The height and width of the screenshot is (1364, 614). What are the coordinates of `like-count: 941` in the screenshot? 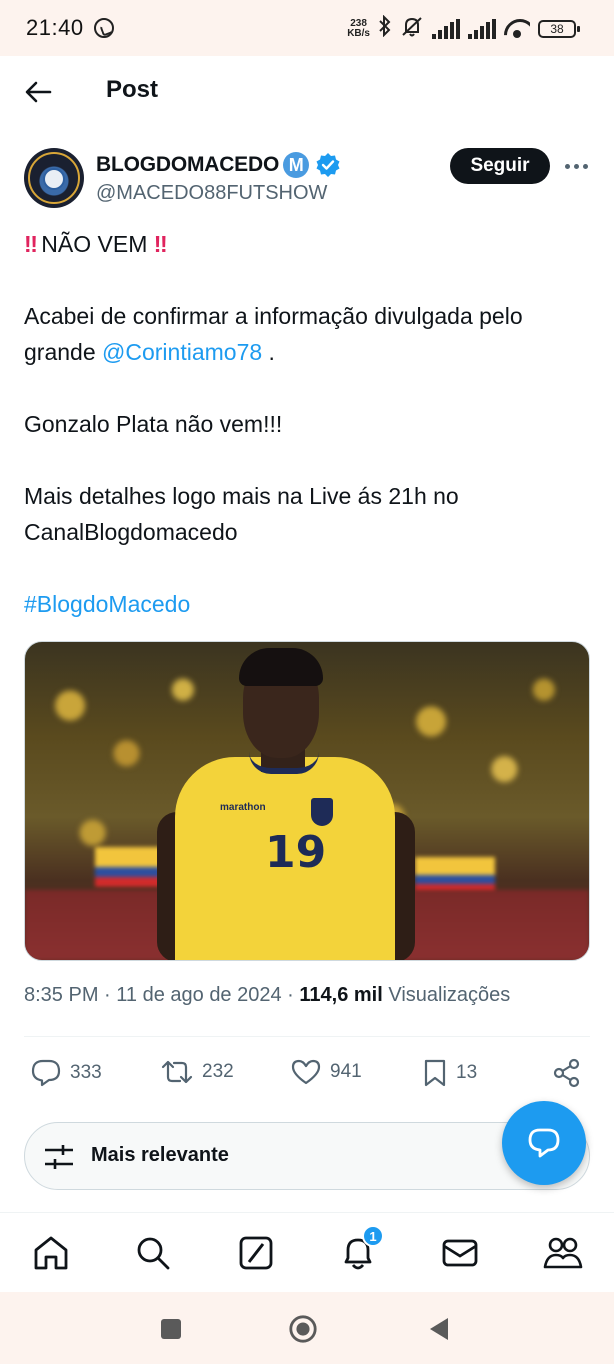 It's located at (346, 1071).